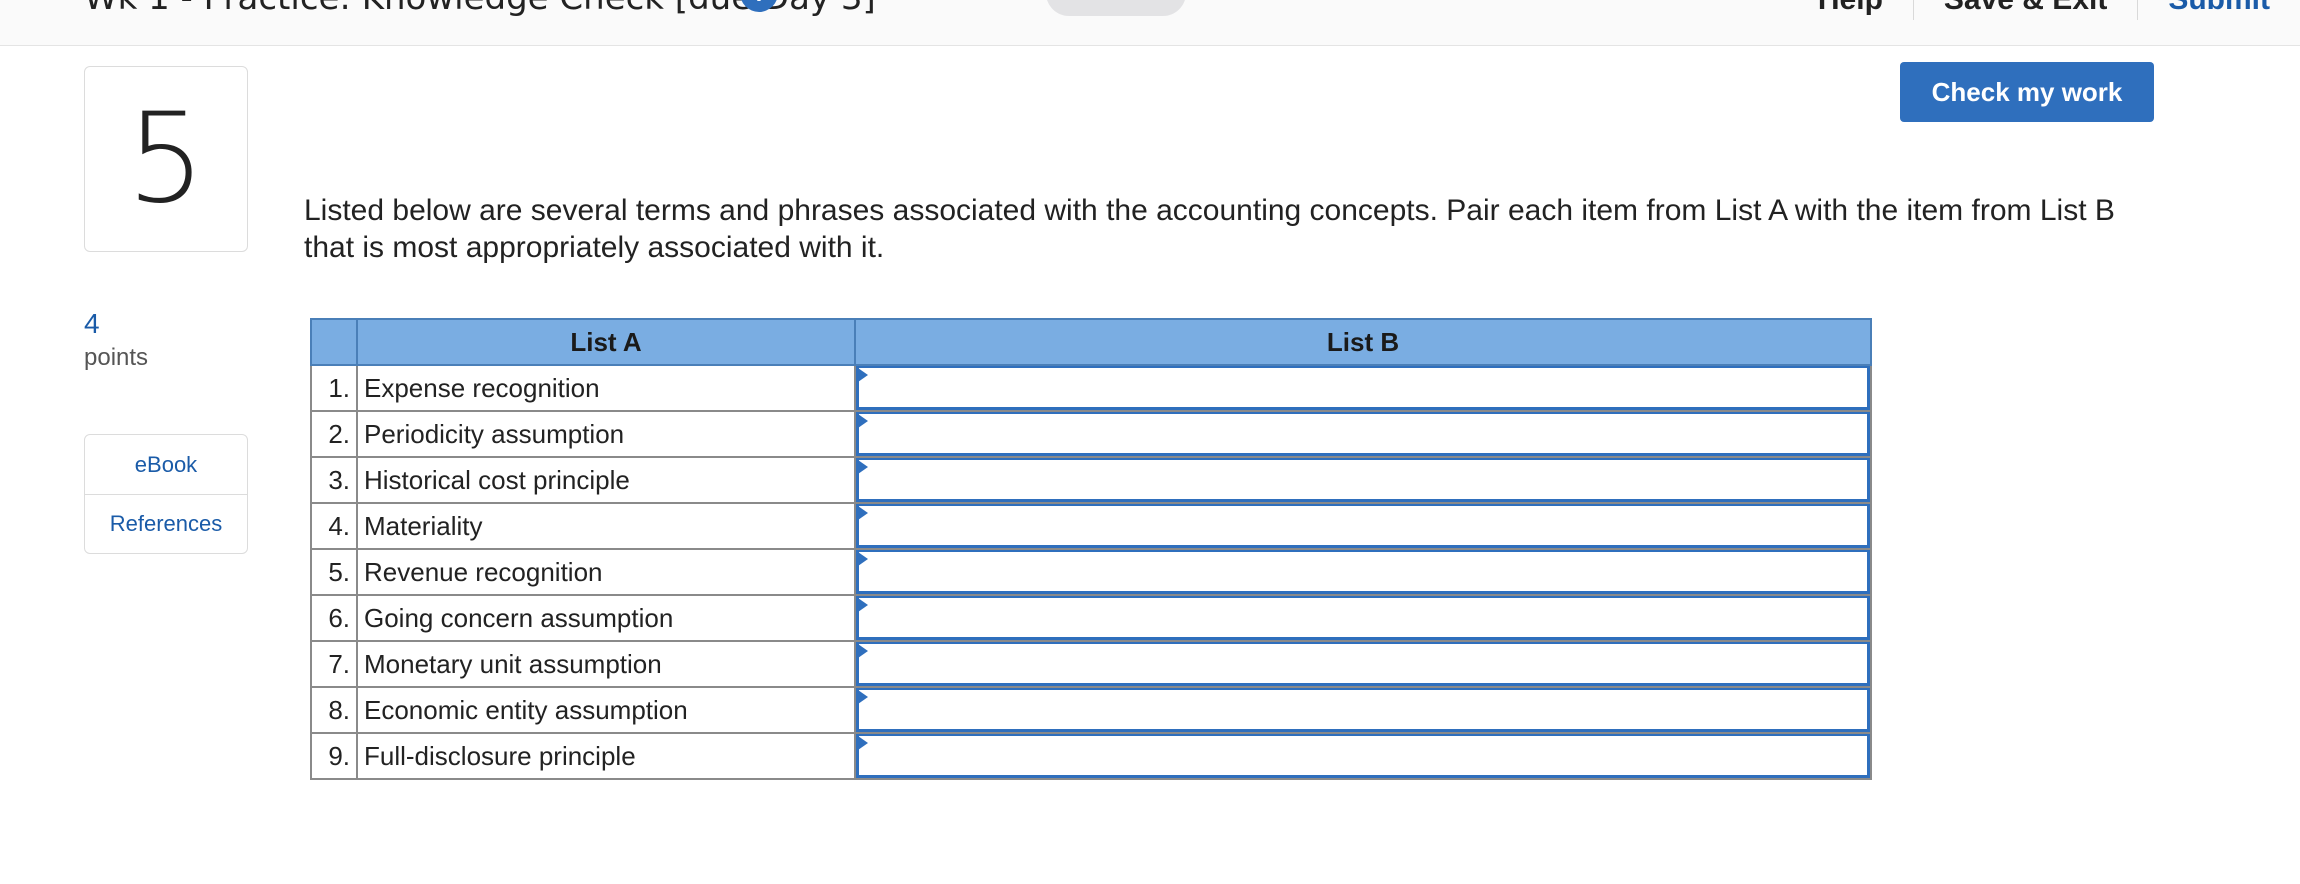 This screenshot has width=2300, height=884. Describe the element at coordinates (606, 434) in the screenshot. I see `list-a-term: Periodicity assumption` at that location.